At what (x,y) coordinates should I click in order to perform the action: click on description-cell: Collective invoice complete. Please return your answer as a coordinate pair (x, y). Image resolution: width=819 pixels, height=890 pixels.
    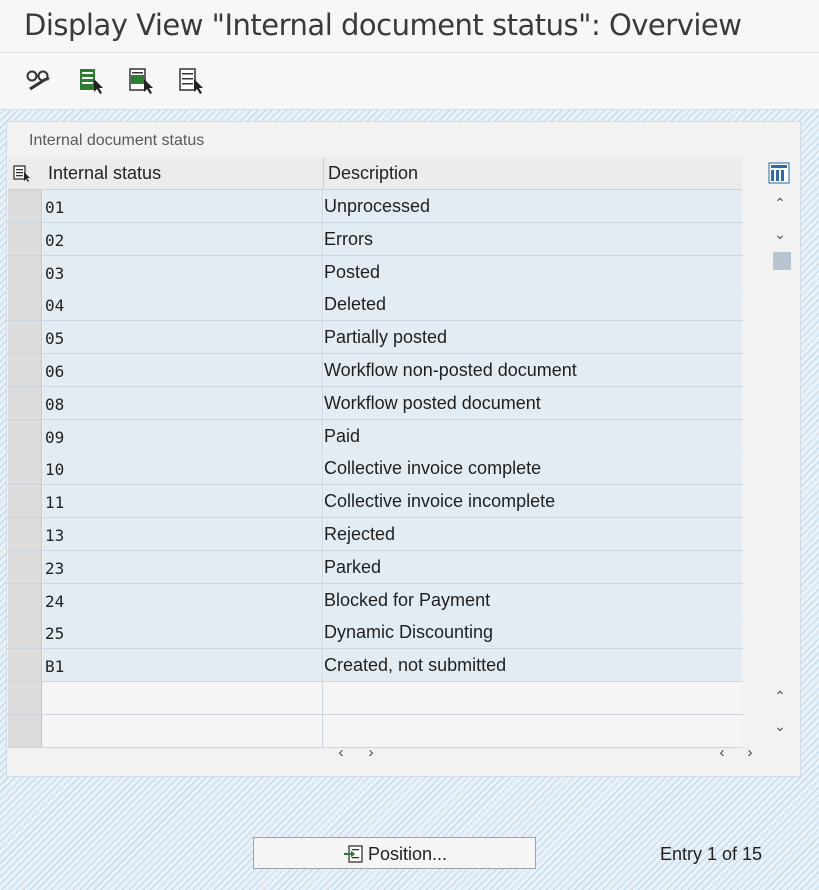
    Looking at the image, I should click on (533, 468).